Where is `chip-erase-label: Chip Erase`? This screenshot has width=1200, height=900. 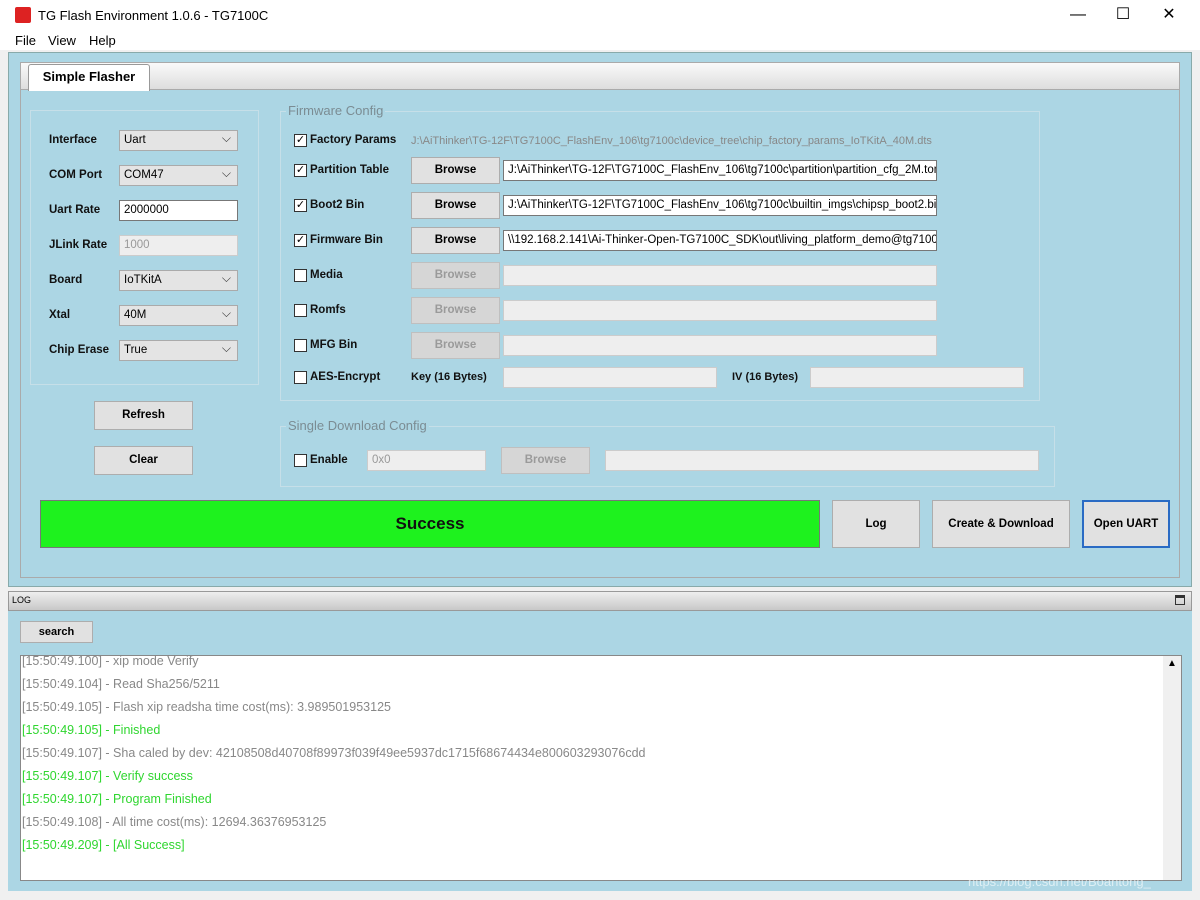 chip-erase-label: Chip Erase is located at coordinates (79, 350).